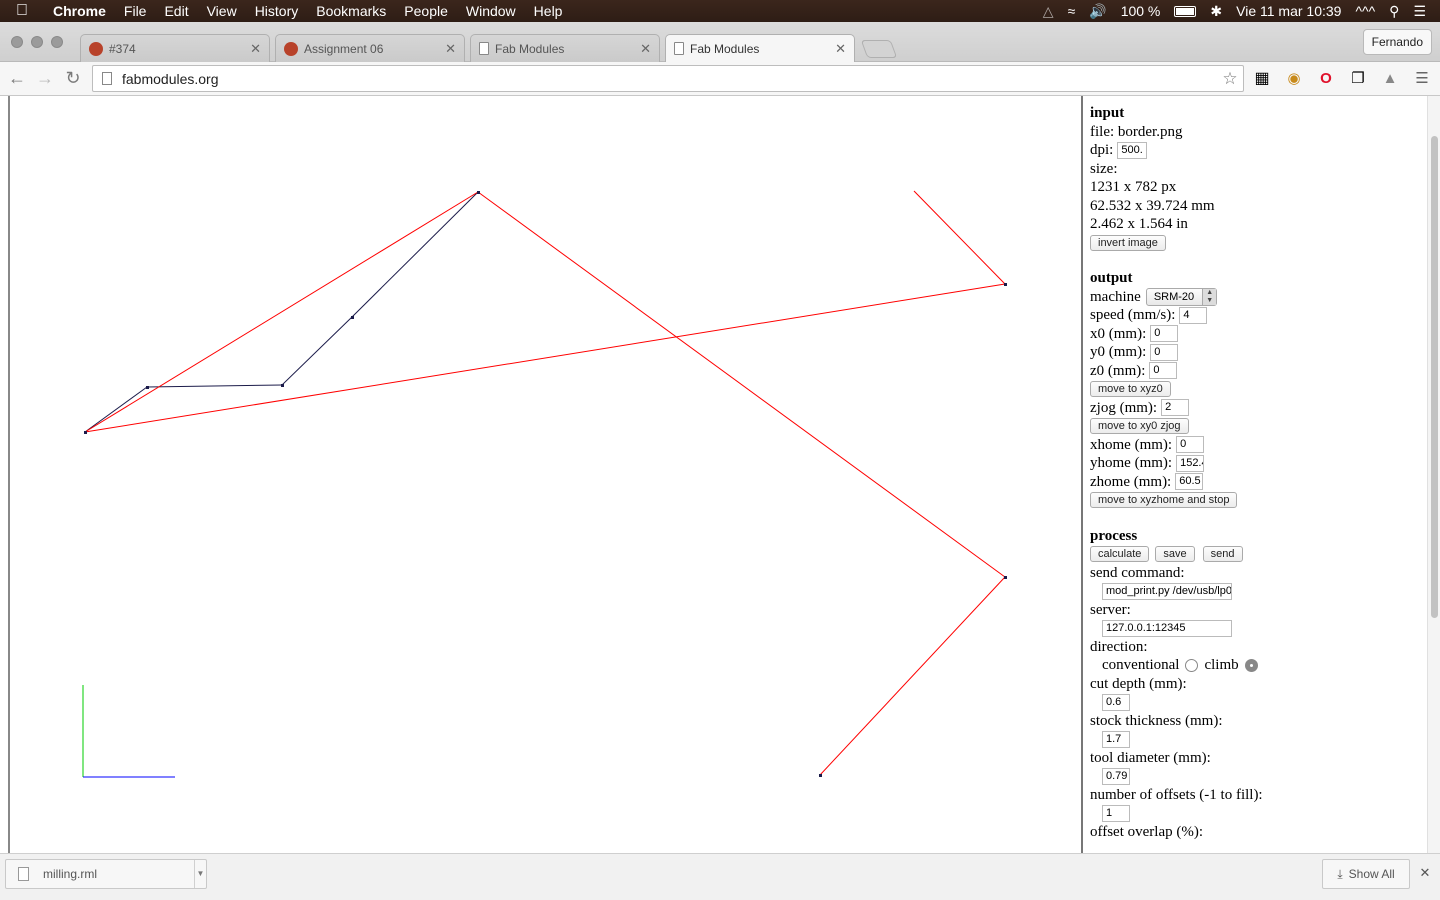  I want to click on clock: Vie 11 mar 10:39, so click(1288, 11).